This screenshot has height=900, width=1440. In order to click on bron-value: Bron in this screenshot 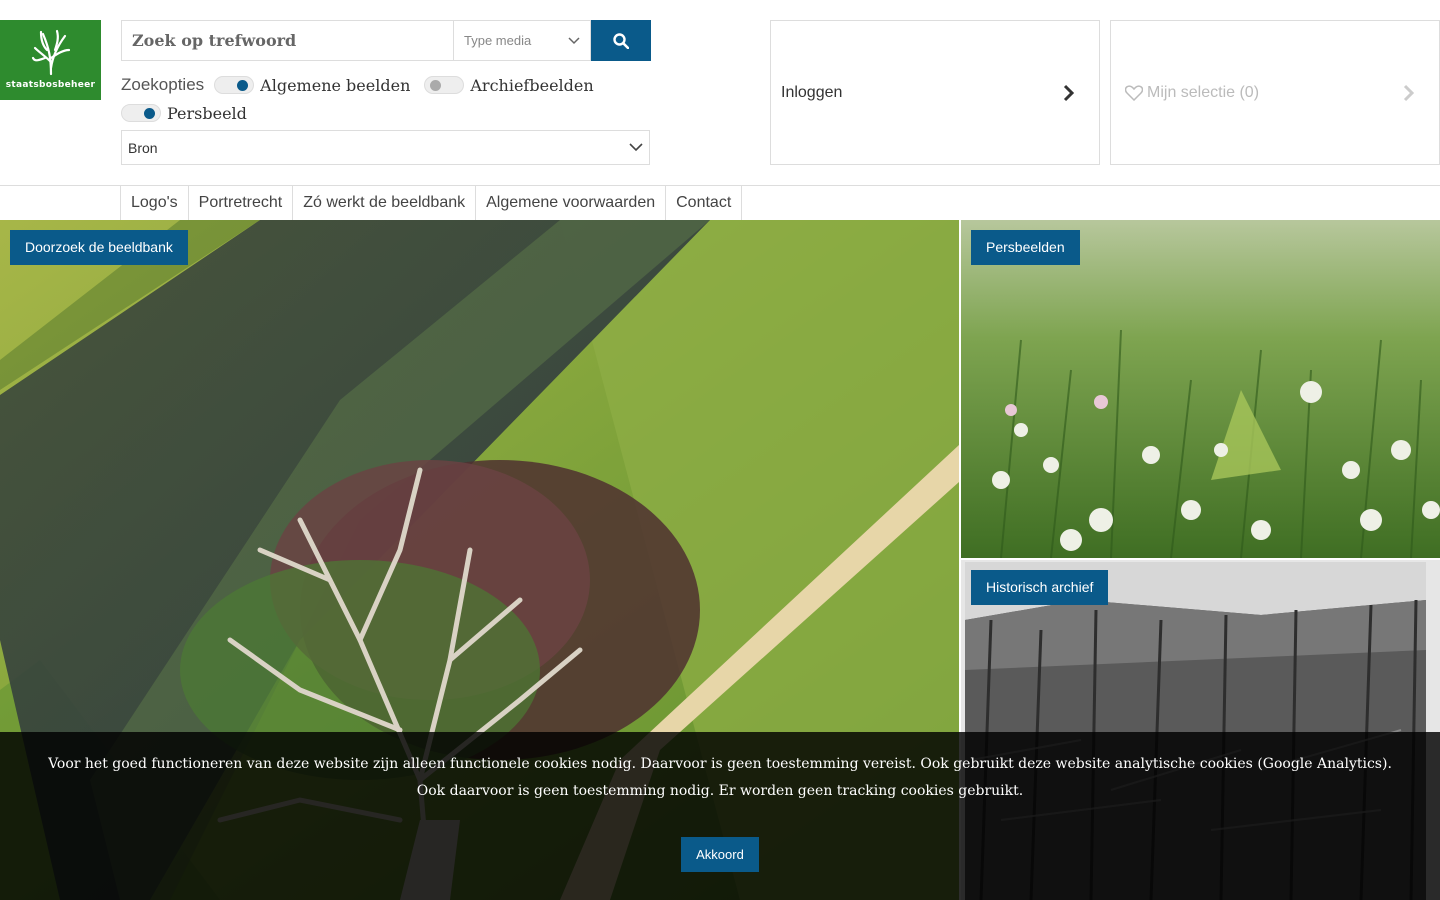, I will do `click(143, 147)`.